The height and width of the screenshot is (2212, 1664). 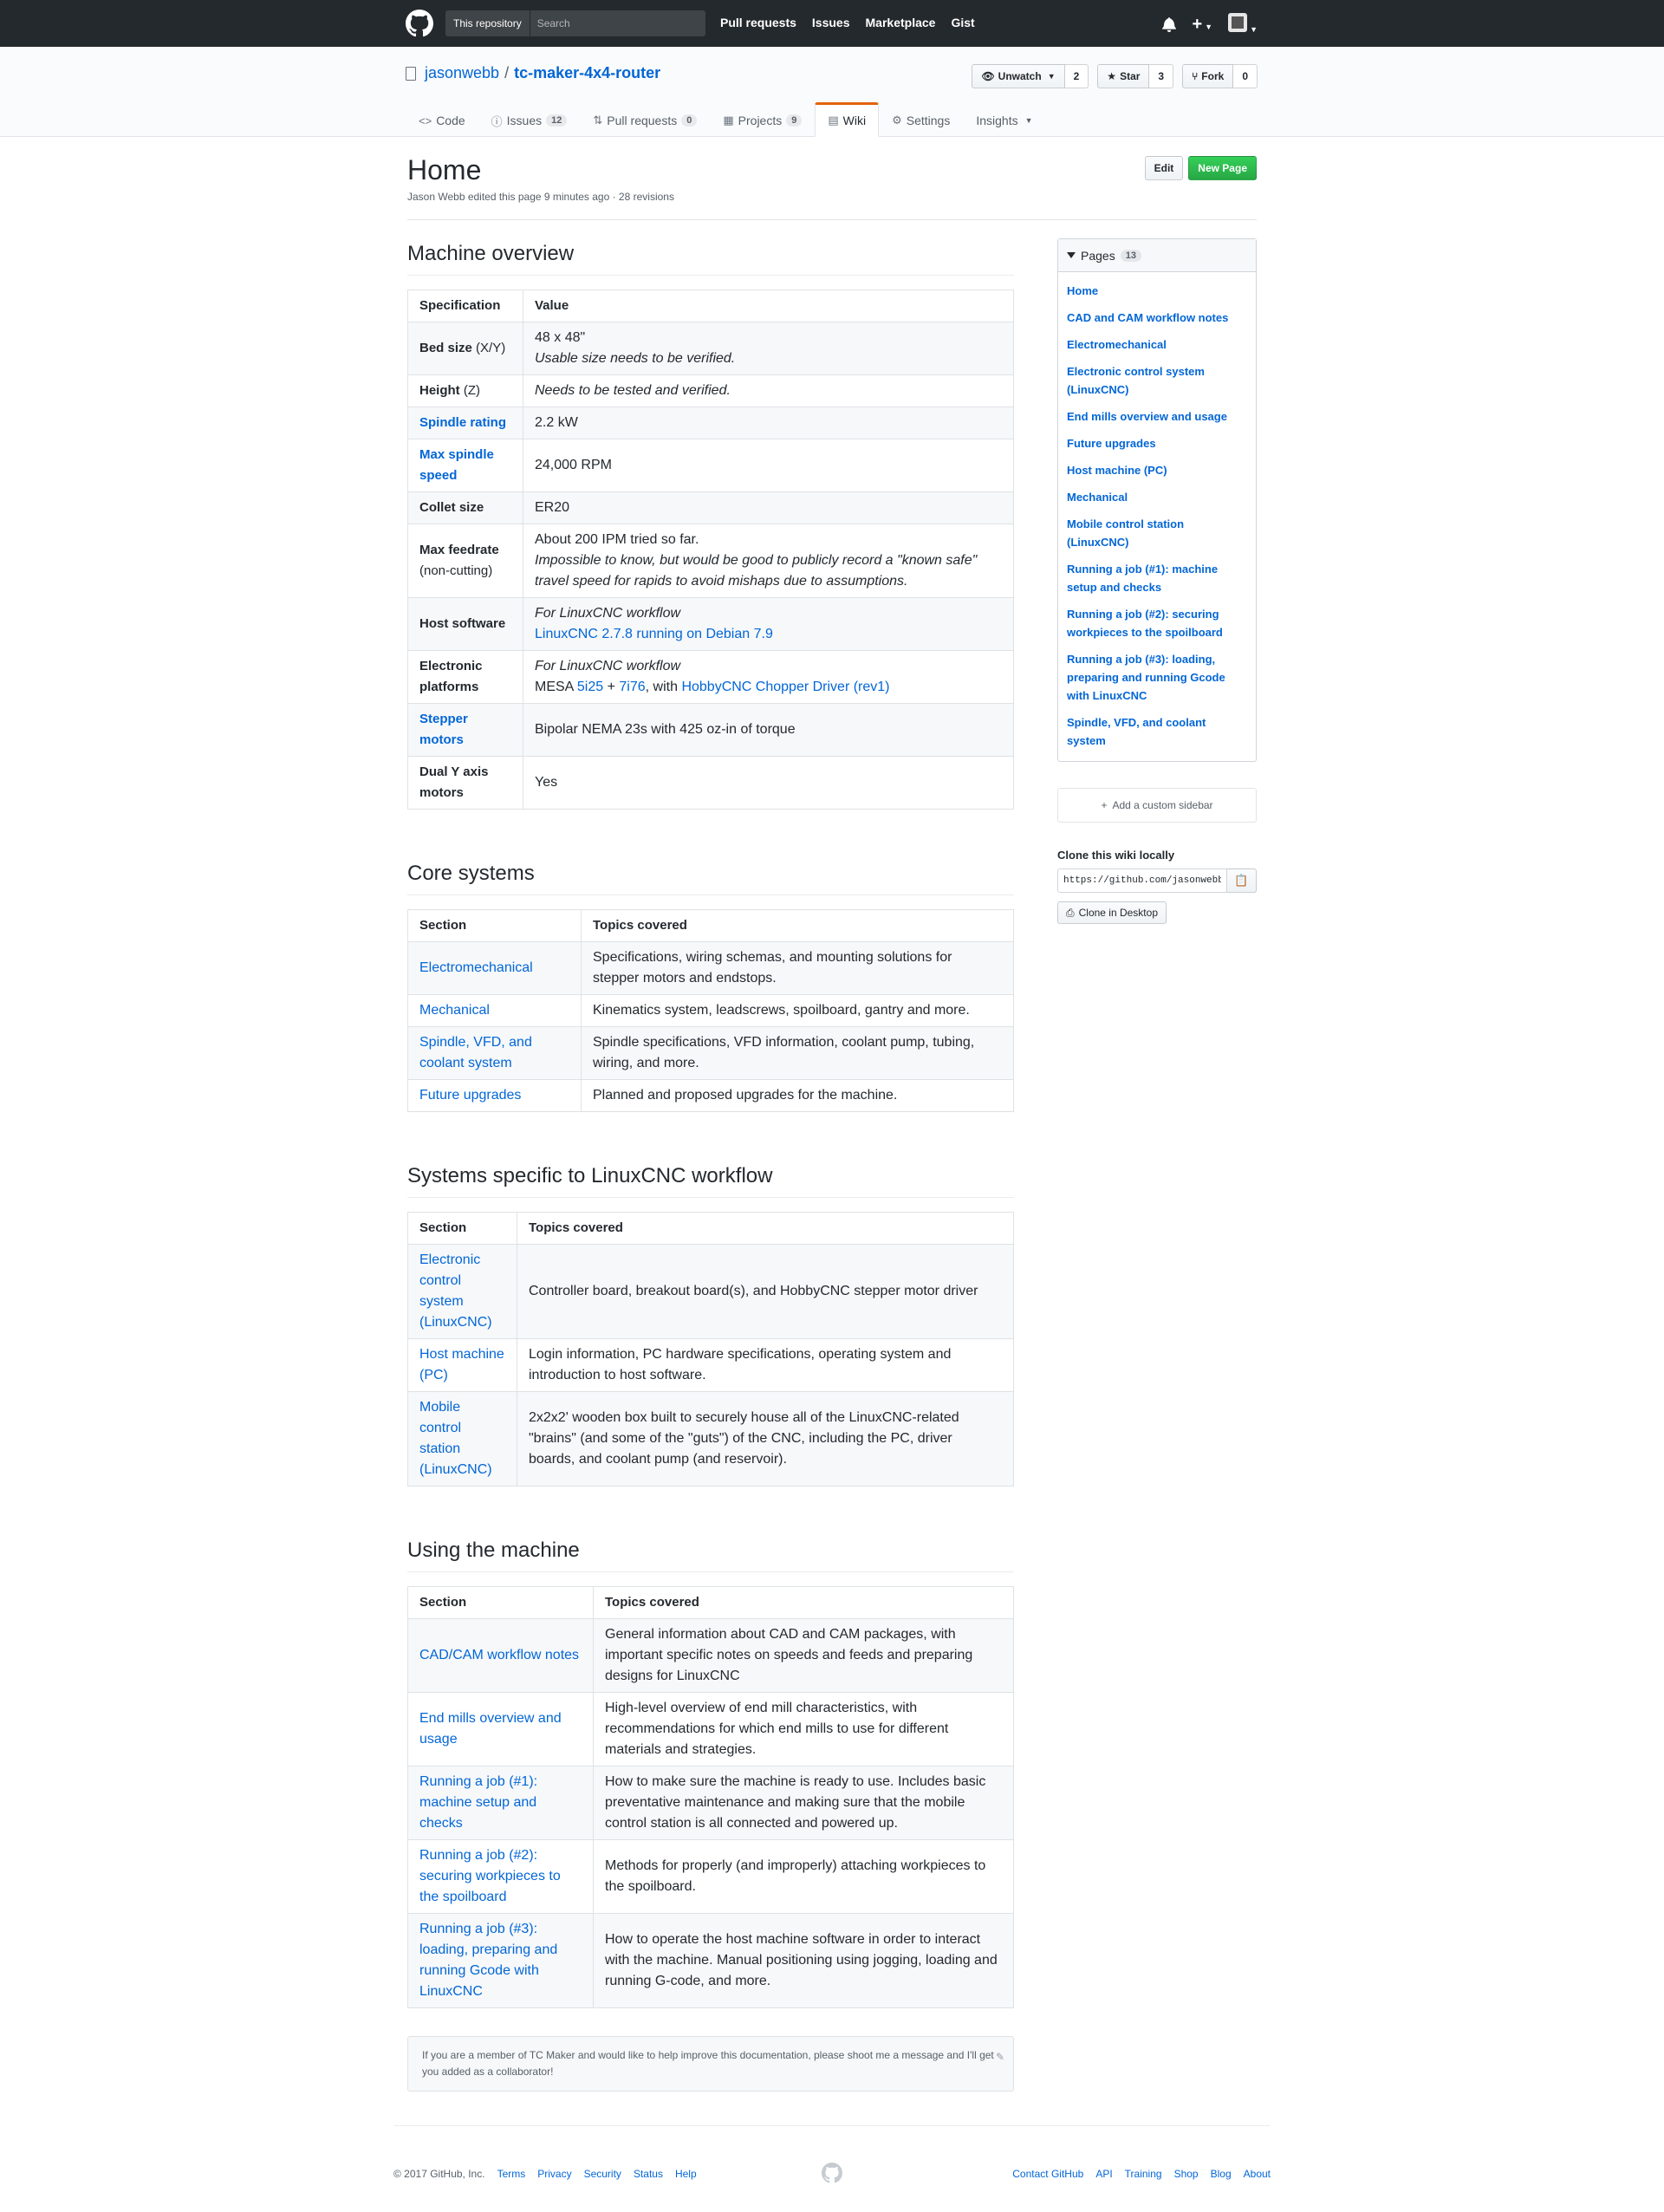 I want to click on footer-link-help: Help, so click(x=686, y=2174).